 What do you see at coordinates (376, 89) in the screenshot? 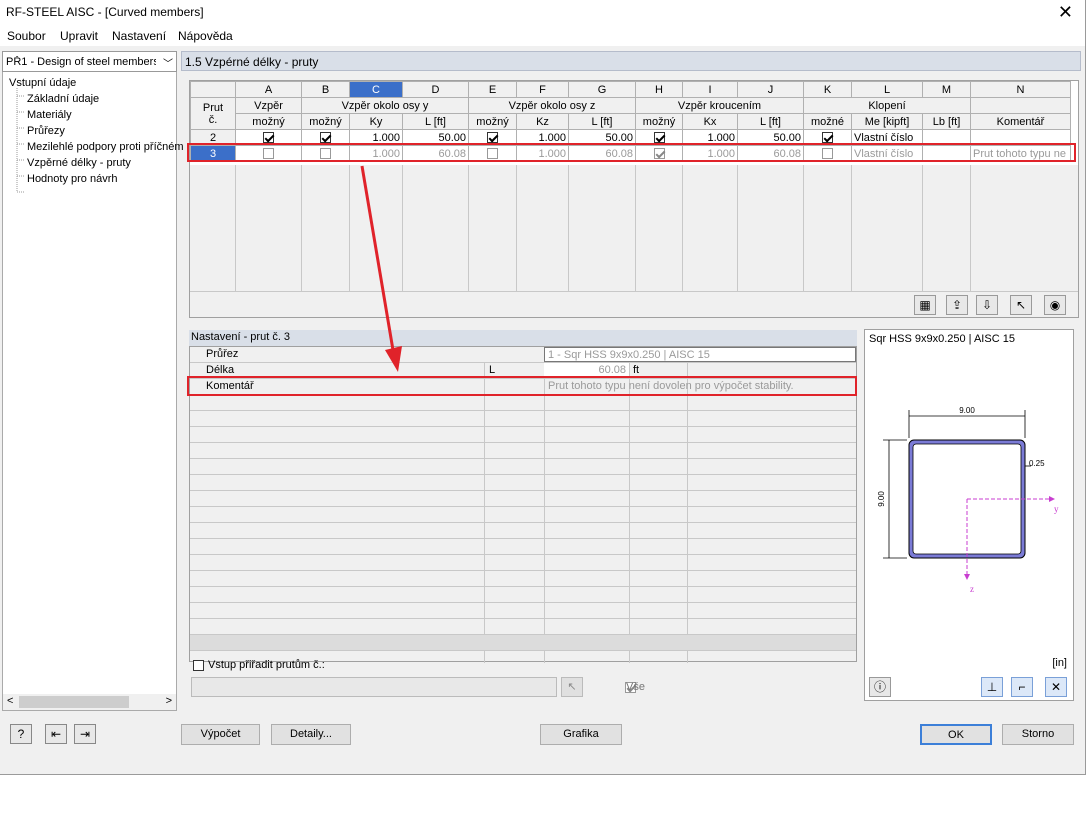
I see `col-letter: C` at bounding box center [376, 89].